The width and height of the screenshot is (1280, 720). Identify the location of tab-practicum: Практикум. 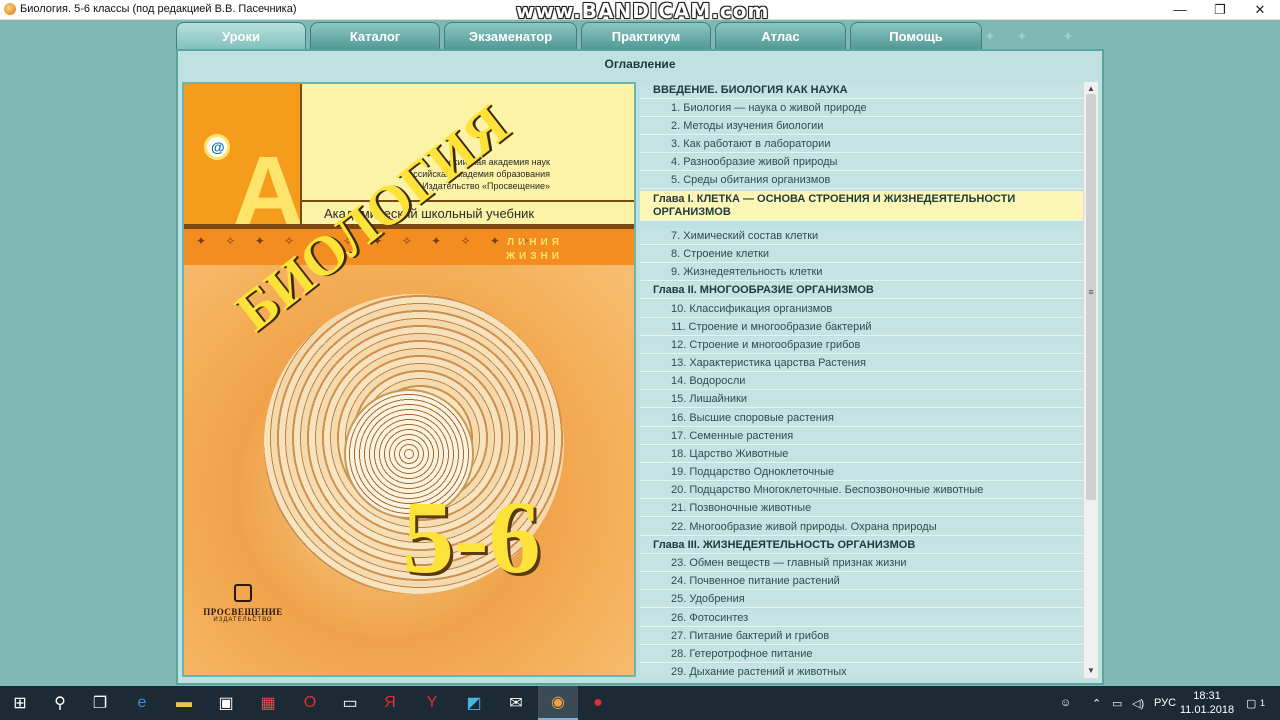
(646, 36).